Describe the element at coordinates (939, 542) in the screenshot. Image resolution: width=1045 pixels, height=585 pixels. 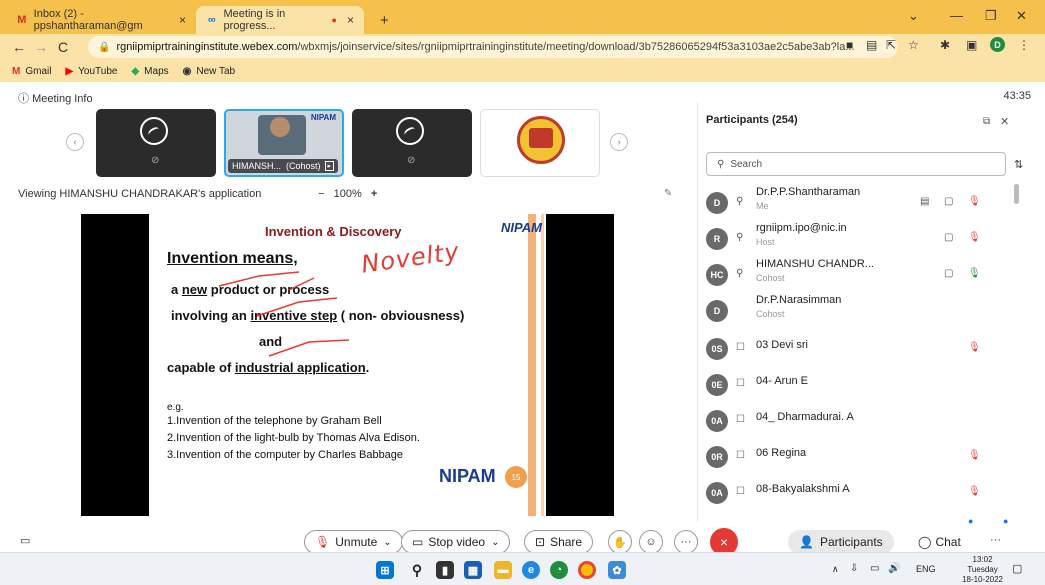
I see `chat-button: ◯ Chat` at that location.